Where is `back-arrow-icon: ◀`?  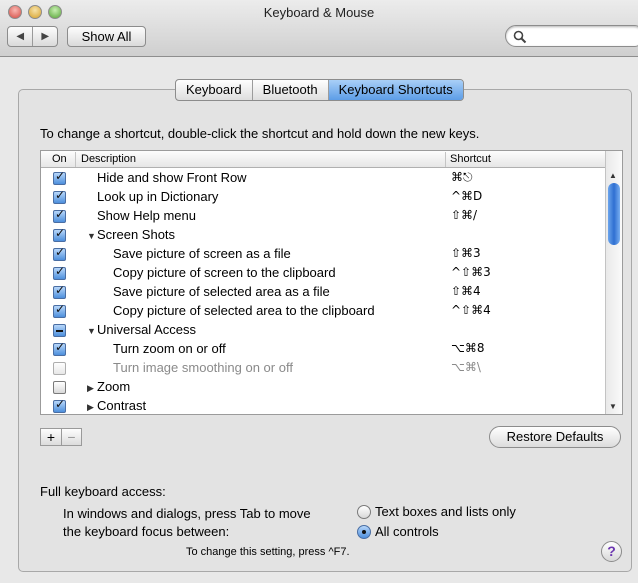 back-arrow-icon: ◀ is located at coordinates (20, 36).